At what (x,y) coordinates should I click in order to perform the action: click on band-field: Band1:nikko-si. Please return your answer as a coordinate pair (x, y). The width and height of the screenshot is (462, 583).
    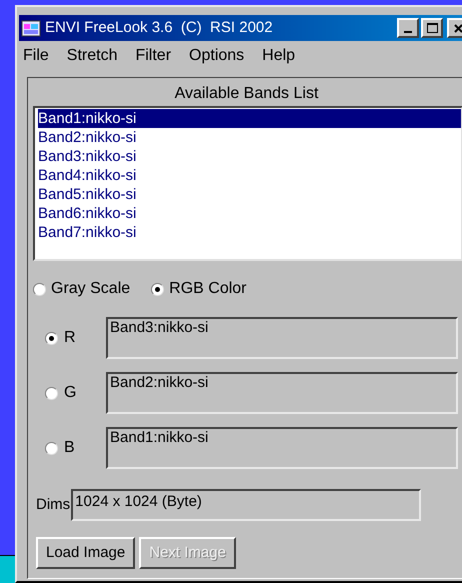
    Looking at the image, I should click on (282, 448).